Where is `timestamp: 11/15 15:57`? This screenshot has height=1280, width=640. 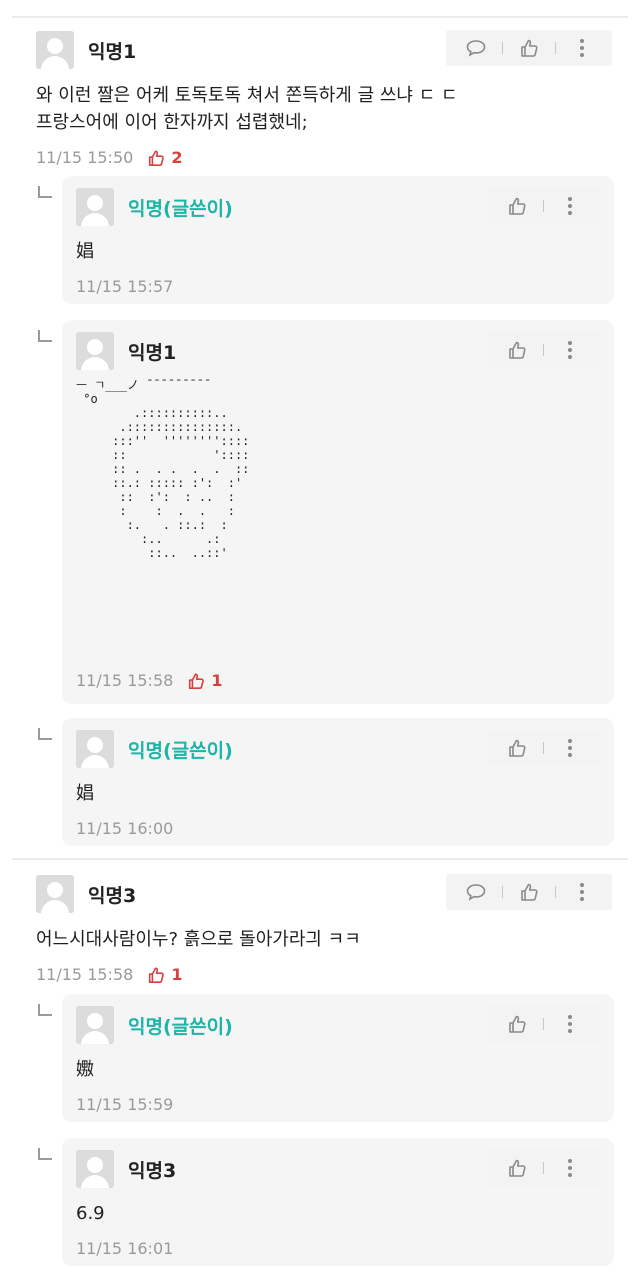
timestamp: 11/15 15:57 is located at coordinates (125, 286).